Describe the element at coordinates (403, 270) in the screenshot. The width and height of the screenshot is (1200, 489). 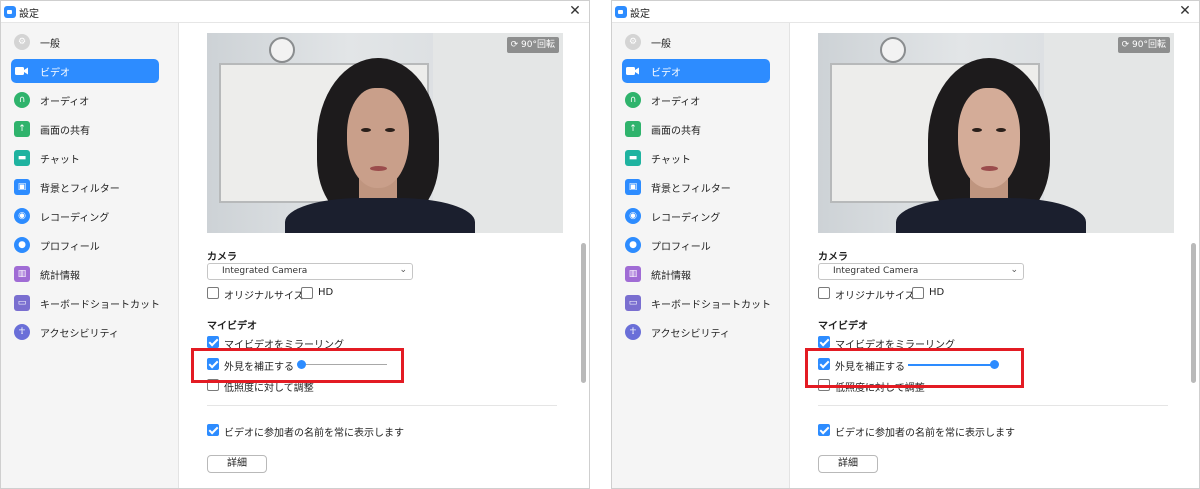
I see `chevron-down-icon: ⌄` at that location.